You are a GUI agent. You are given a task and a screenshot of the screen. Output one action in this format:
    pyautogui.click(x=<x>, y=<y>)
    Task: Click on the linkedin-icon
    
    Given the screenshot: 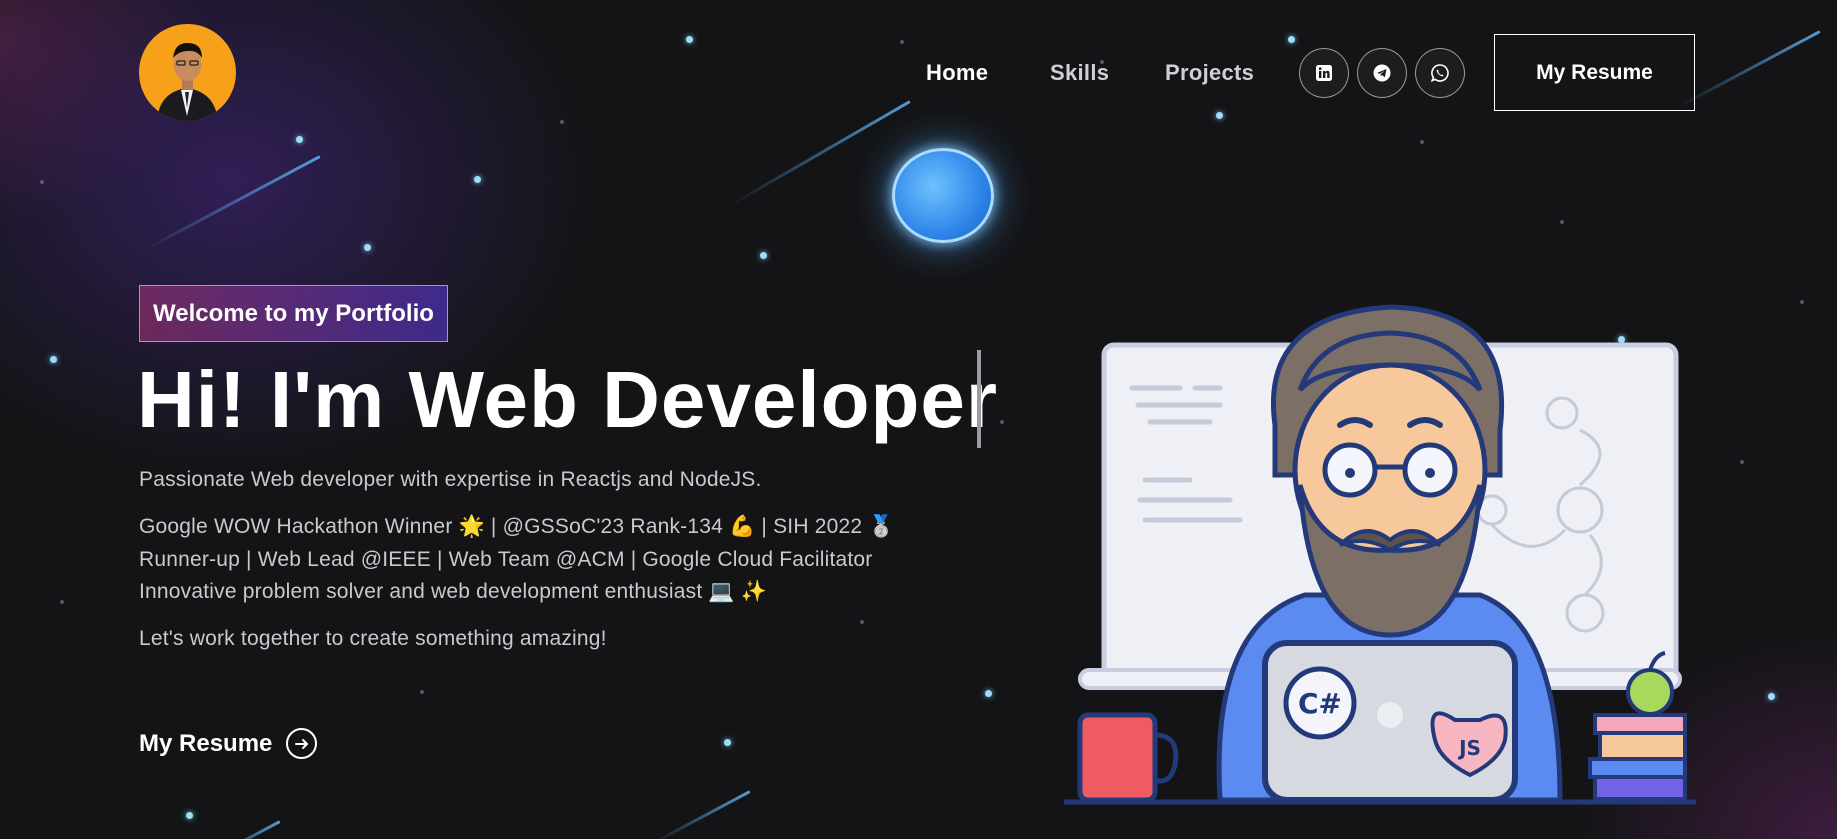 What is the action you would take?
    pyautogui.click(x=1324, y=73)
    